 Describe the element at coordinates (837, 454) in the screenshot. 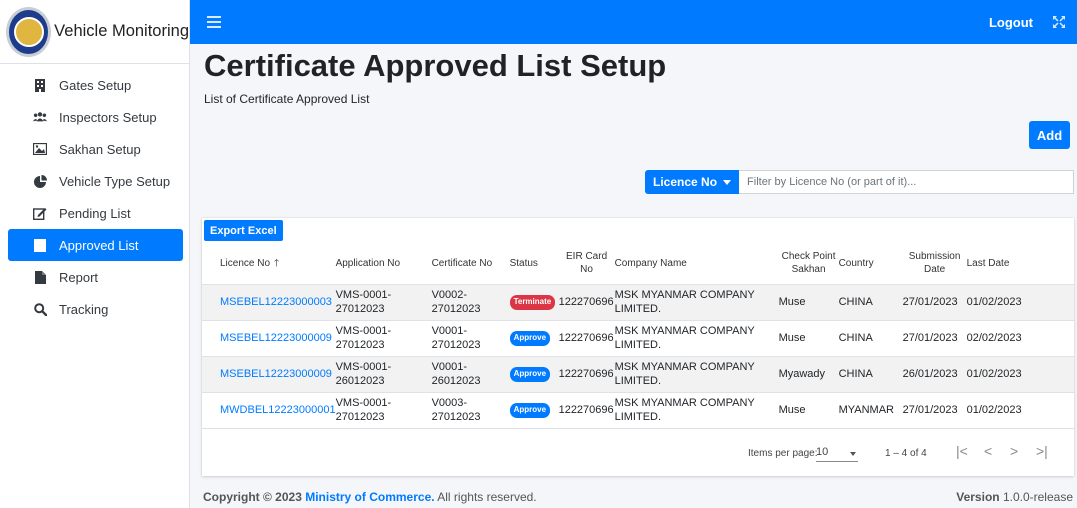

I see `items-per-page-select: 10` at that location.